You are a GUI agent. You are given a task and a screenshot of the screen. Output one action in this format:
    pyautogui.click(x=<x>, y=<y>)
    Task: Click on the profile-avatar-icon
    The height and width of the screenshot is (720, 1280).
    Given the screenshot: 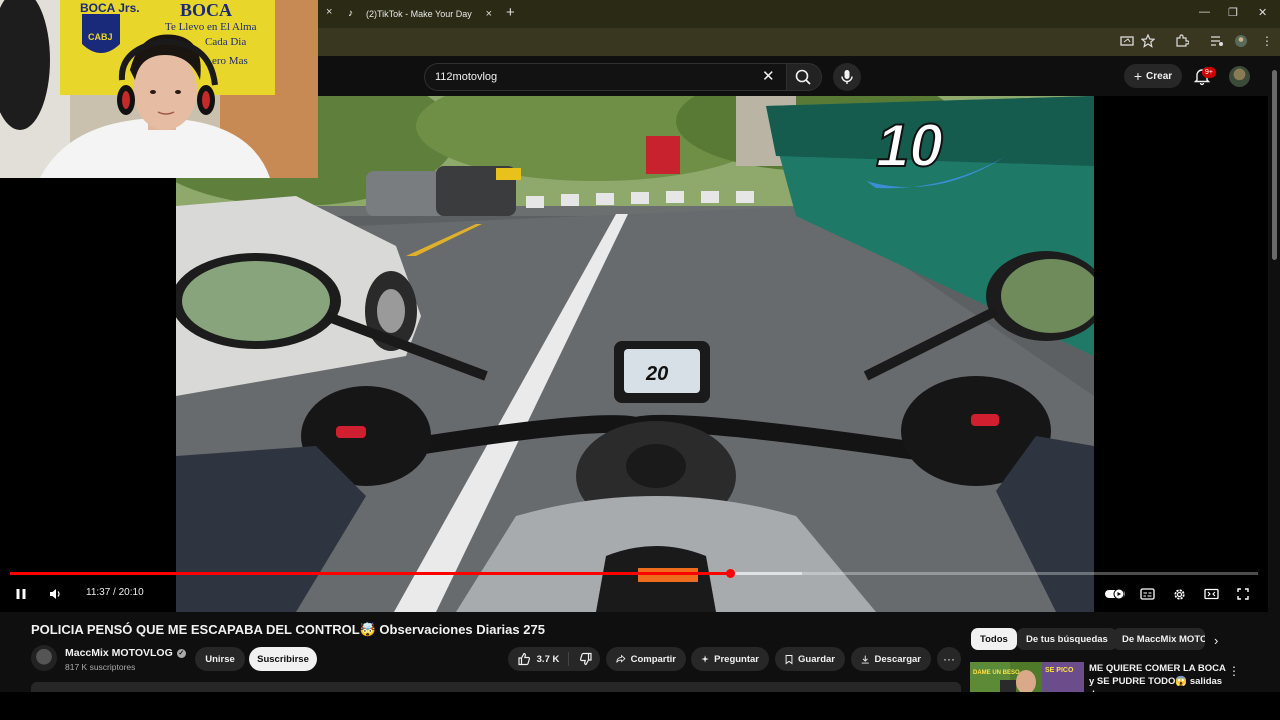 What is the action you would take?
    pyautogui.click(x=1241, y=41)
    